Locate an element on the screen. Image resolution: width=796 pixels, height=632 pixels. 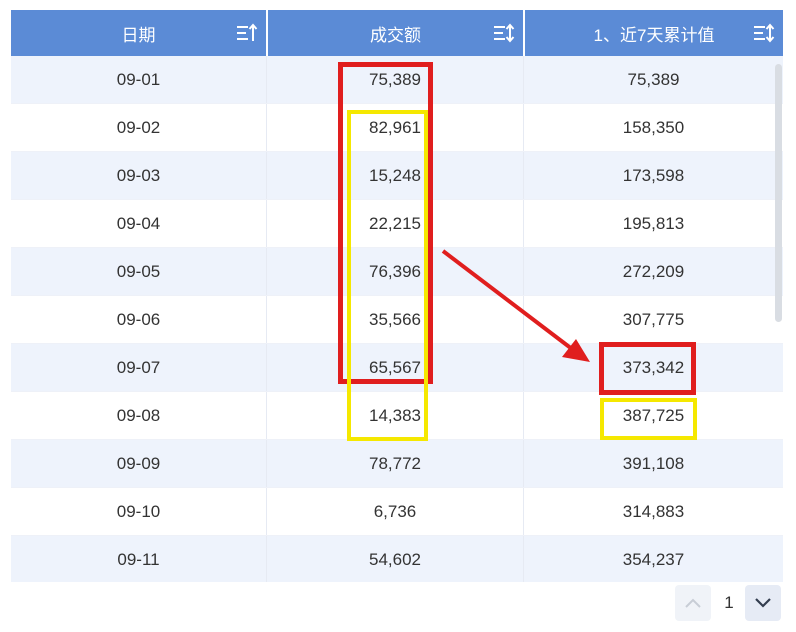
header-7day-cumulative: 1、近7天累计值 is located at coordinates (653, 33).